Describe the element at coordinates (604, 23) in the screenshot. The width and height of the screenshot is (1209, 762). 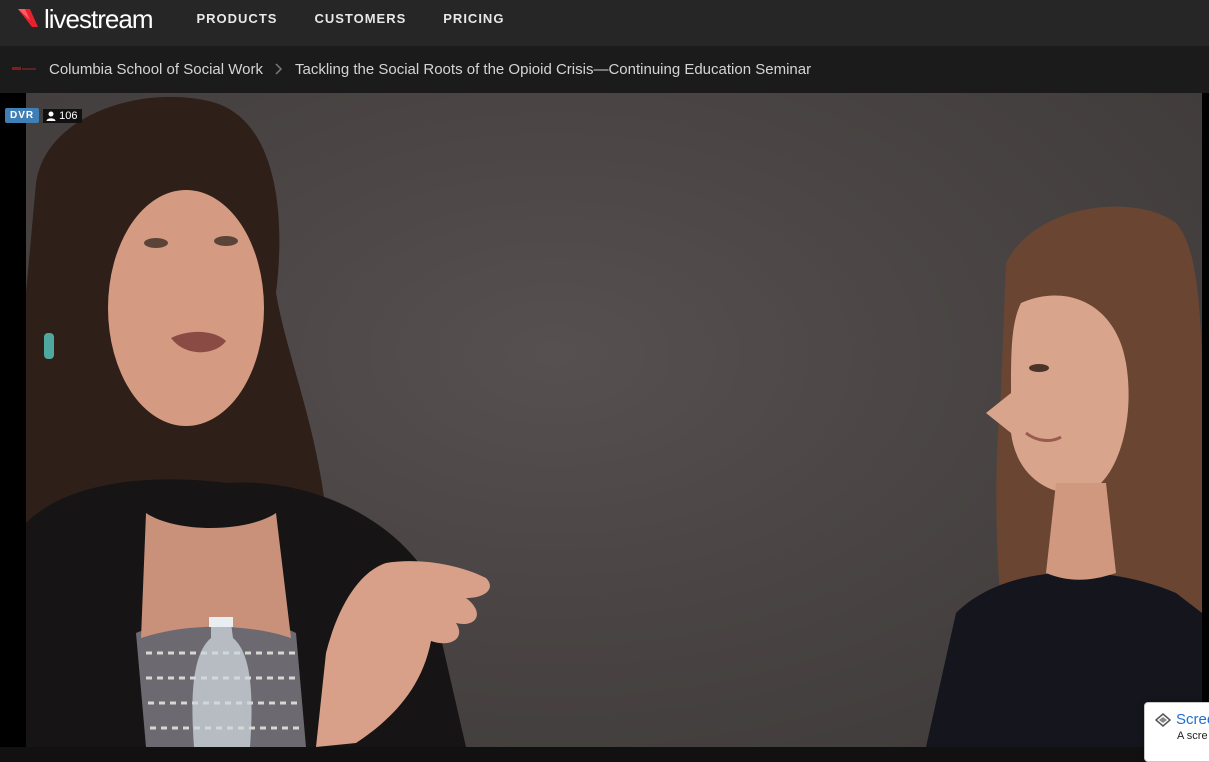
I see `top-navigation: livestream PRODUCTS CUSTOMERS PRICING` at that location.